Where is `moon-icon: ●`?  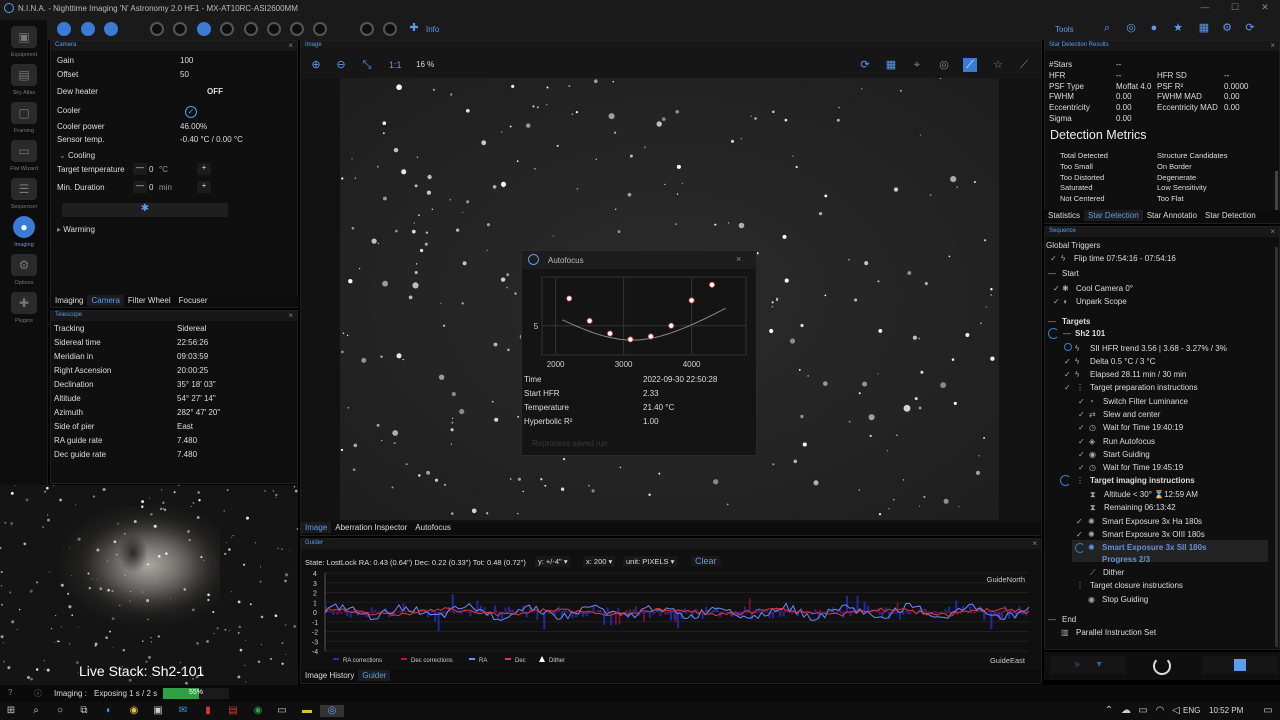 moon-icon: ● is located at coordinates (1154, 28).